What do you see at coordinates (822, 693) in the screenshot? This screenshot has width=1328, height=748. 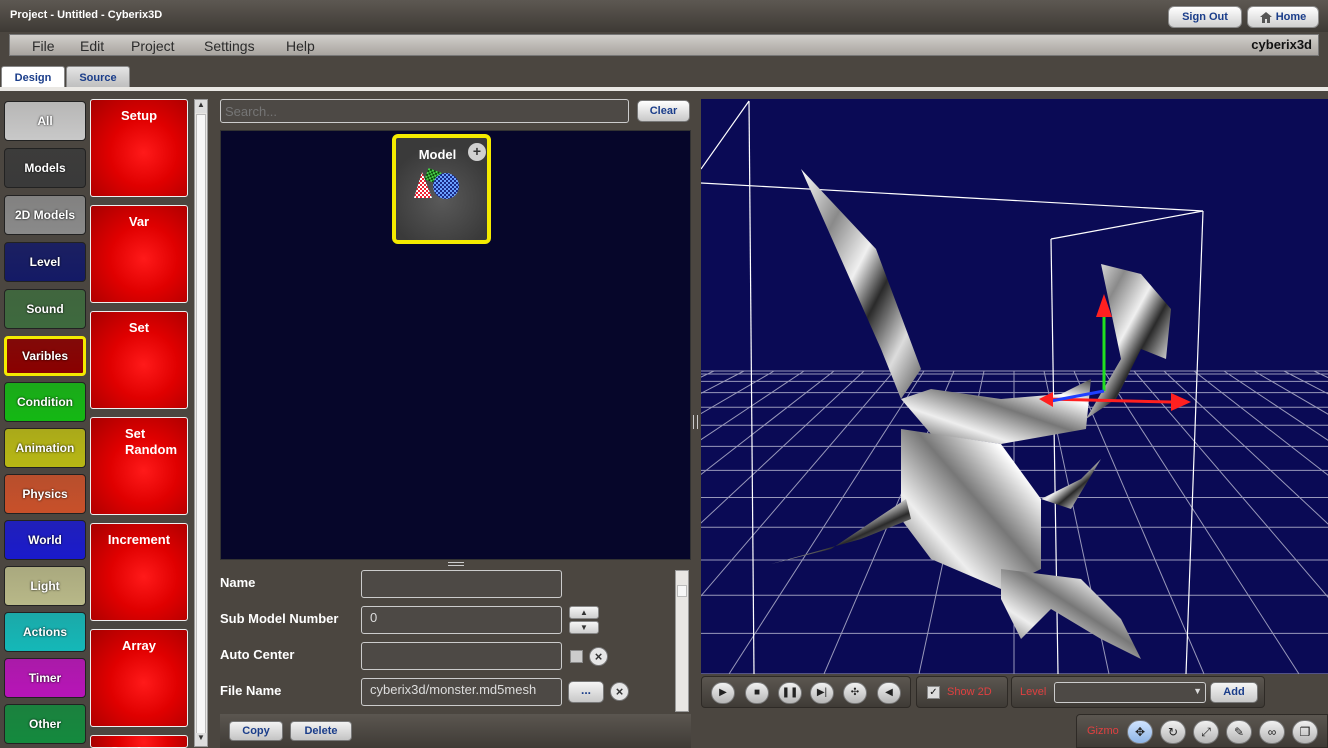 I see `step-forward-icon: ▶|` at bounding box center [822, 693].